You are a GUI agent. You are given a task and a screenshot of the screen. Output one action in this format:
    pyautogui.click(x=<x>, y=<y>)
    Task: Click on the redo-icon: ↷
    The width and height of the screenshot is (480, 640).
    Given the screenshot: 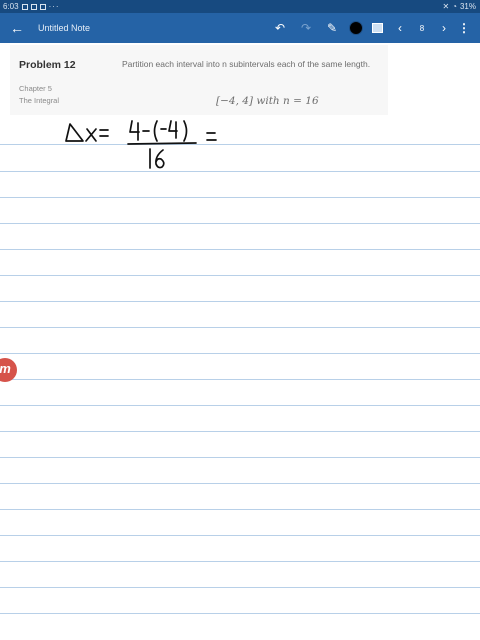 What is the action you would take?
    pyautogui.click(x=306, y=28)
    